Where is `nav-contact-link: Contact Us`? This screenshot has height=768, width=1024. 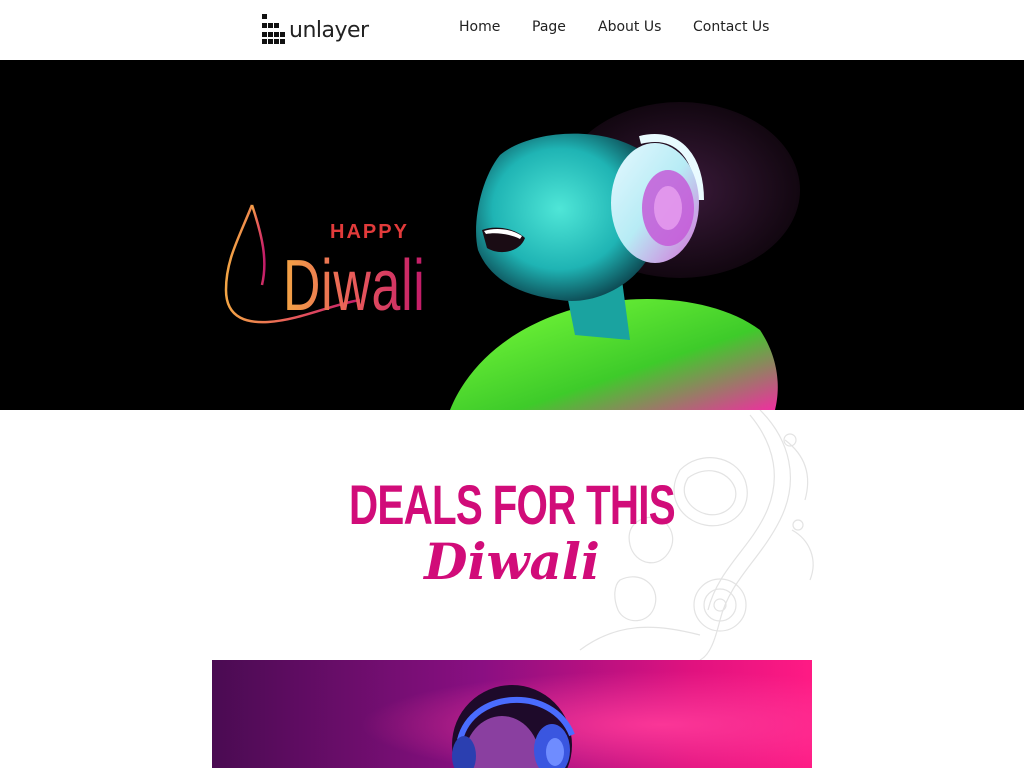 nav-contact-link: Contact Us is located at coordinates (731, 27).